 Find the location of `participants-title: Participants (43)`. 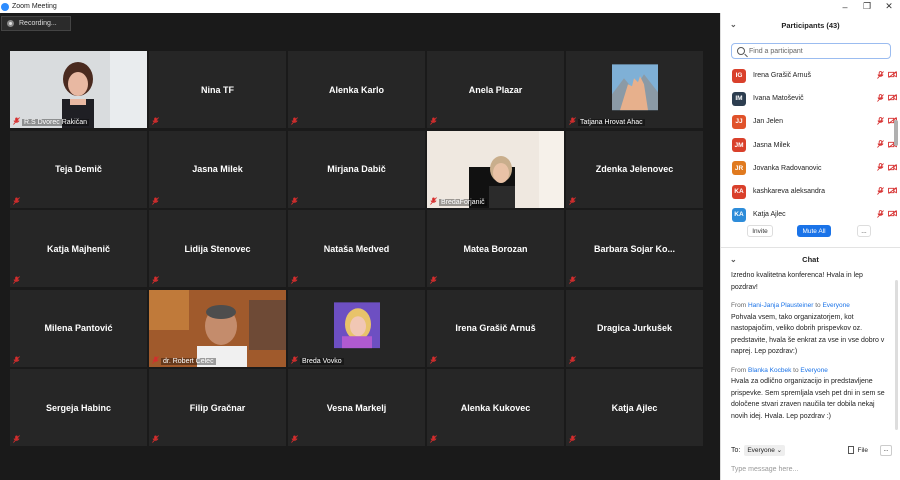

participants-title: Participants (43) is located at coordinates (810, 25).